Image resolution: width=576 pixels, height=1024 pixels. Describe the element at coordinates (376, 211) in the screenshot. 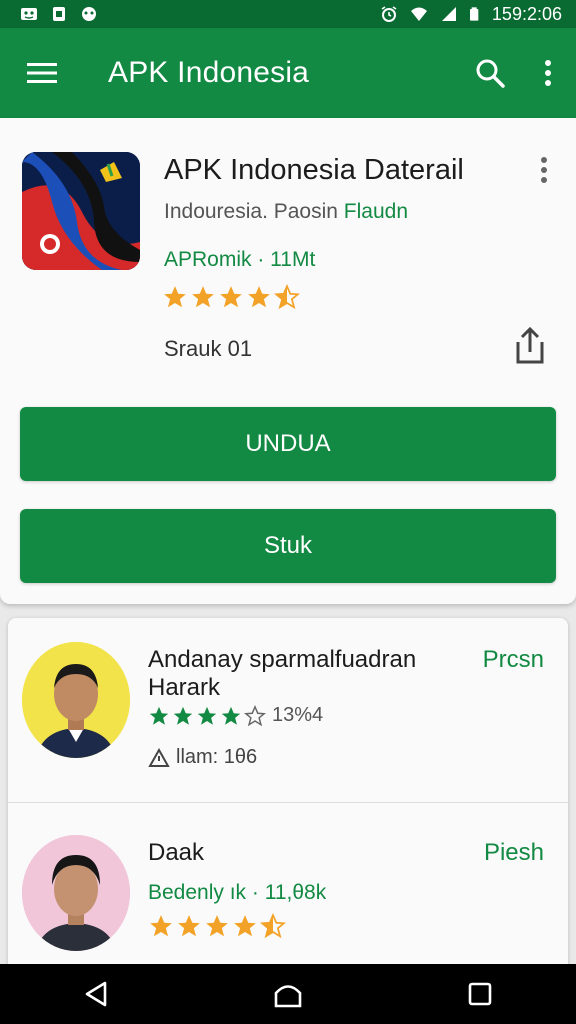

I see `app-developer-link: Flaudn` at that location.